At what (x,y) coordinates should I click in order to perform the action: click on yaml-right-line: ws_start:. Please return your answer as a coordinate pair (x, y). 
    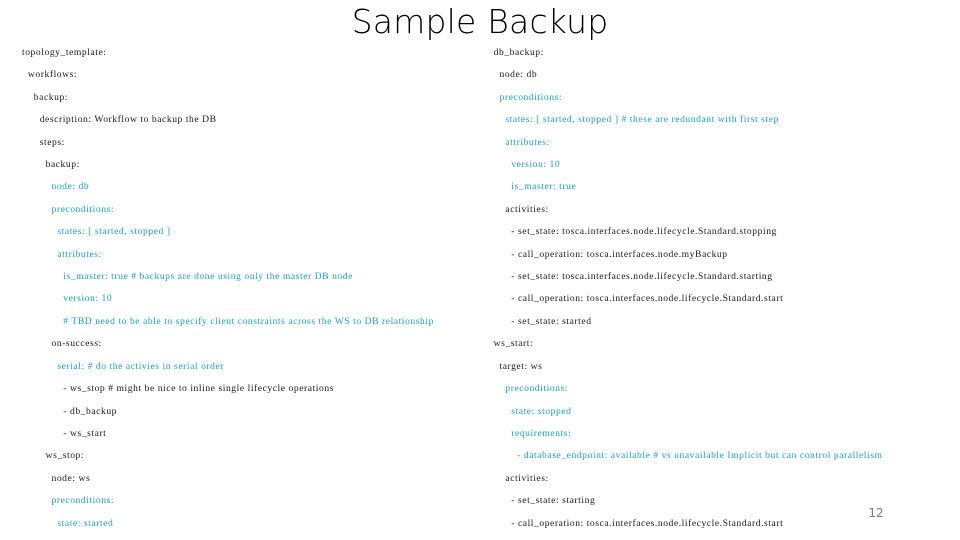
    Looking at the image, I should click on (502, 344).